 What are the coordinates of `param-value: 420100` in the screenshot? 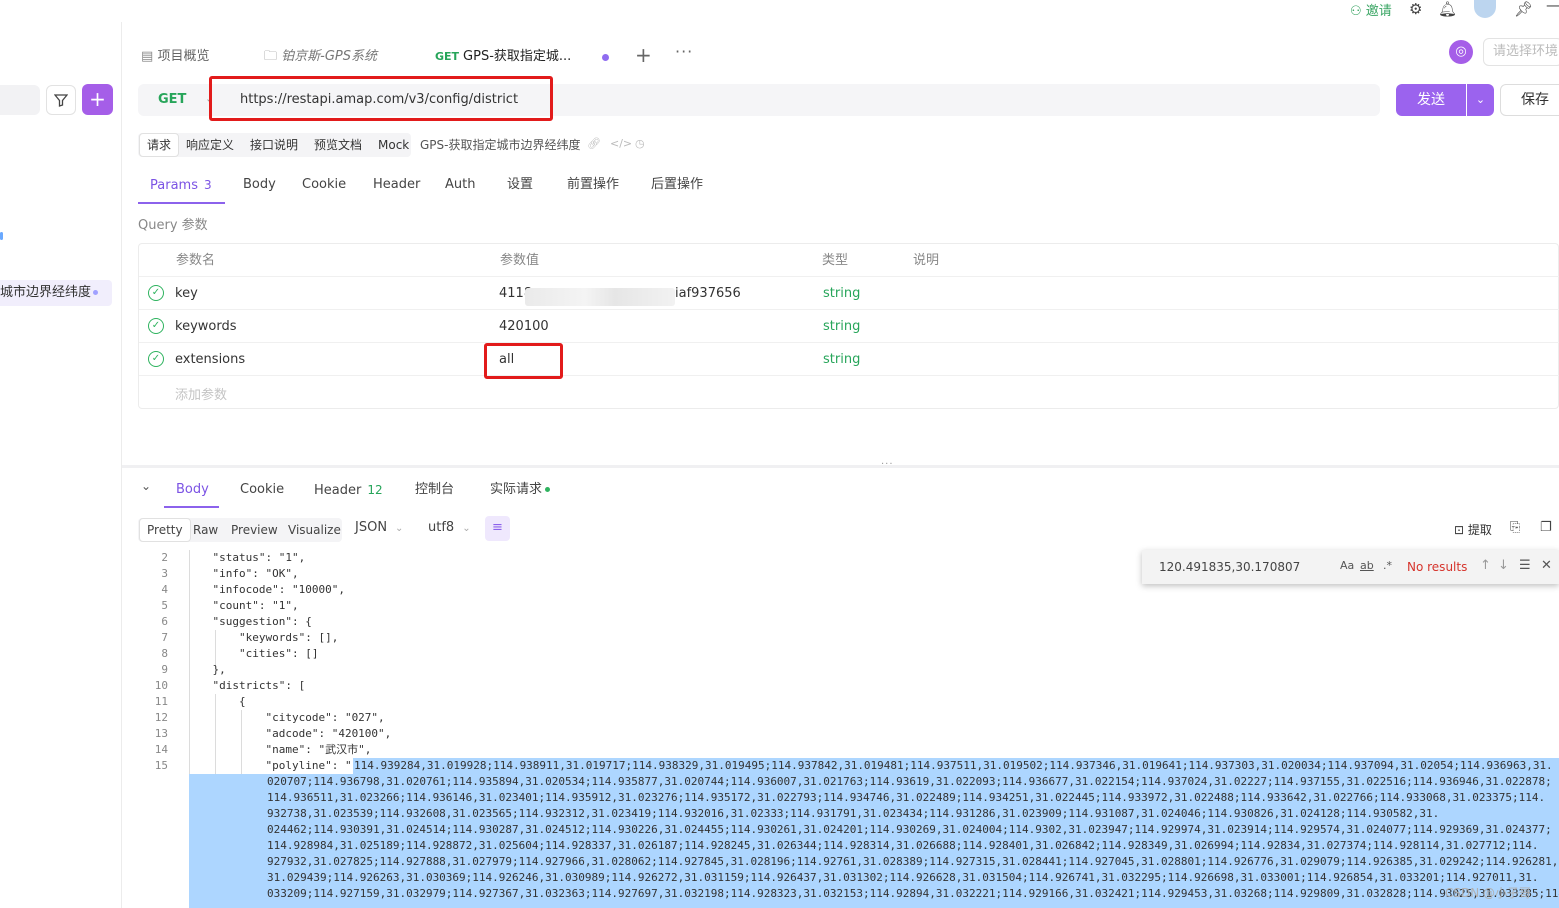 It's located at (524, 326).